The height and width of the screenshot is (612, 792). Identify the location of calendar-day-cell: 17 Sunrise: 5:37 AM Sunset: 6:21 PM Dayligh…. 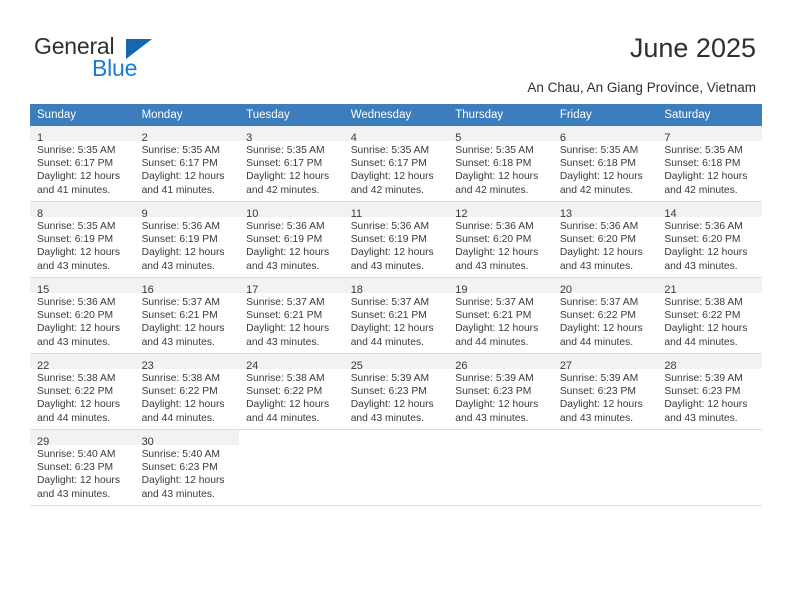
(291, 316).